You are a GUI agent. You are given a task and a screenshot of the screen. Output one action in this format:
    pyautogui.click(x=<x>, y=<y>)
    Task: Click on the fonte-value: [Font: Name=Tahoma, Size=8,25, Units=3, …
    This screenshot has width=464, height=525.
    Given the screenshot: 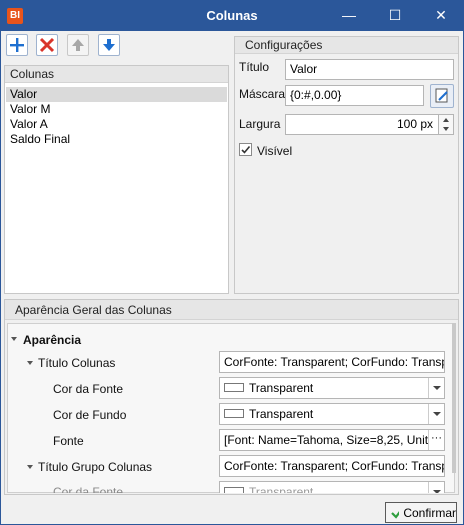 What is the action you would take?
    pyautogui.click(x=334, y=440)
    